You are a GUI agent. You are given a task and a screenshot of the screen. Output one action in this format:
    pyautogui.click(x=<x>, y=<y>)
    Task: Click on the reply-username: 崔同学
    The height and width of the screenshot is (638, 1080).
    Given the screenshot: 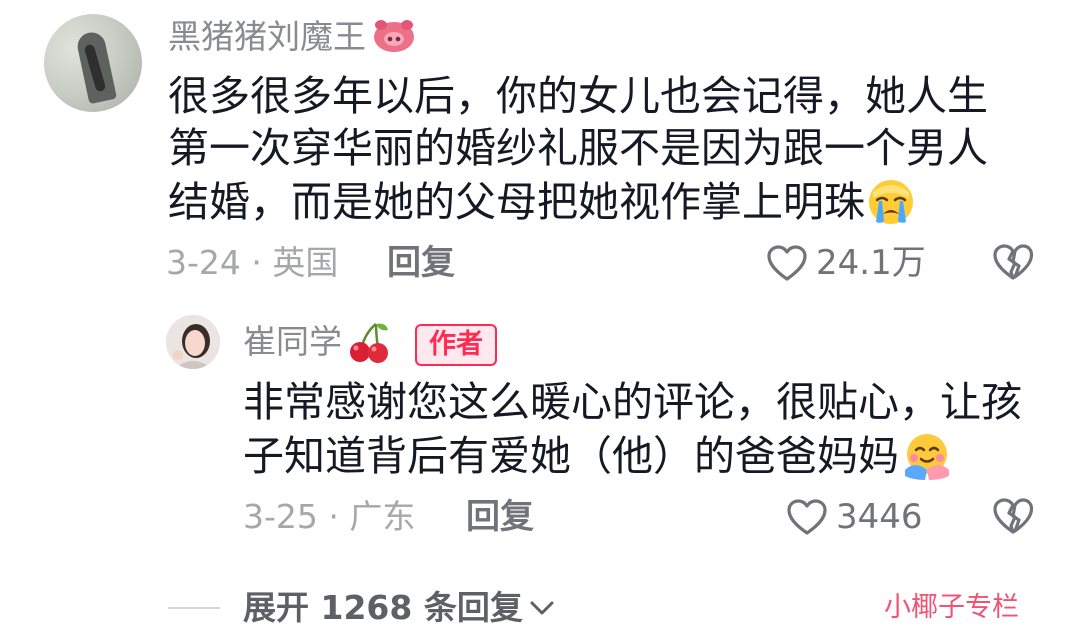 What is the action you would take?
    pyautogui.click(x=316, y=342)
    